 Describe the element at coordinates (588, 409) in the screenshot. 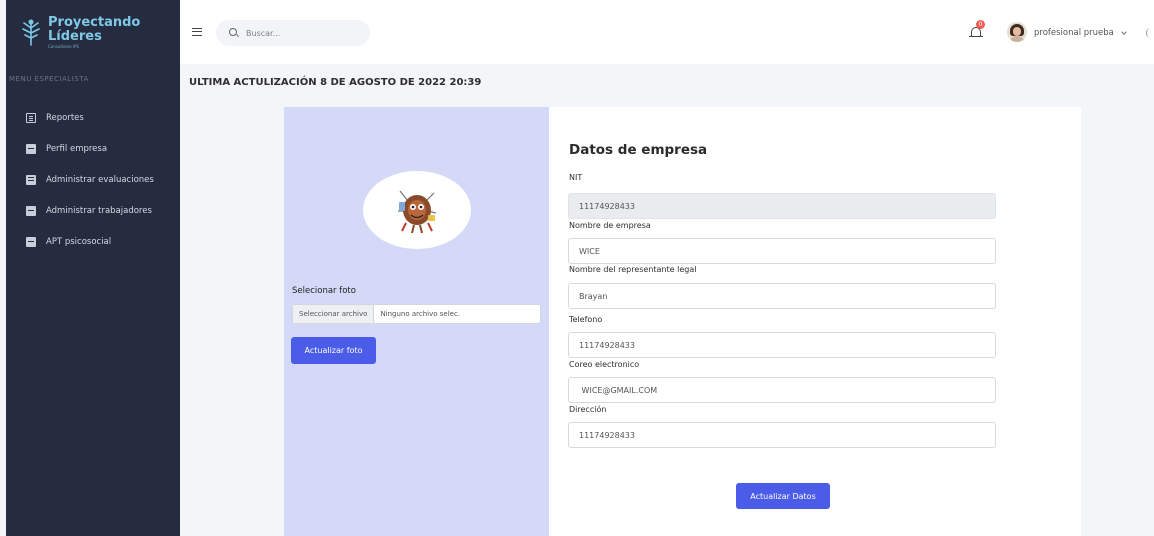

I see `address-label: Dirección` at that location.